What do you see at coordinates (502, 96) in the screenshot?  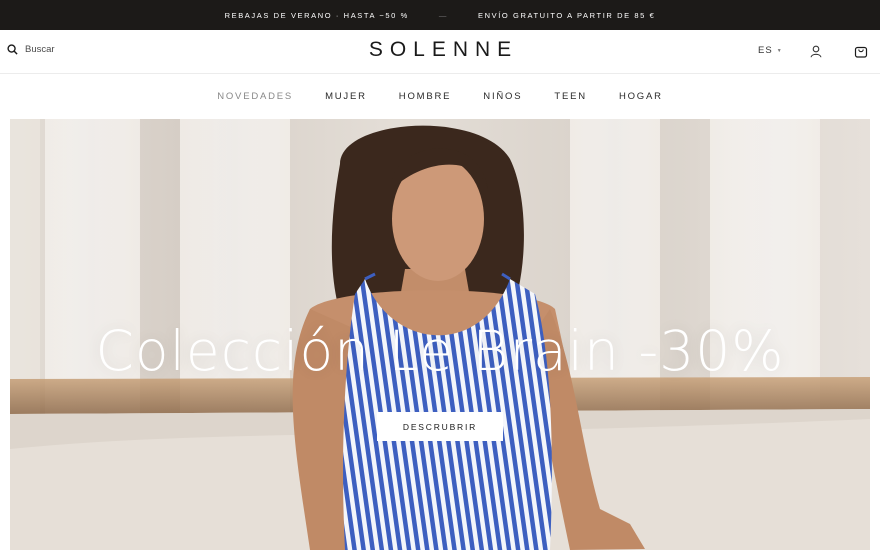 I see `nav-item-ninos: NIÑOS` at bounding box center [502, 96].